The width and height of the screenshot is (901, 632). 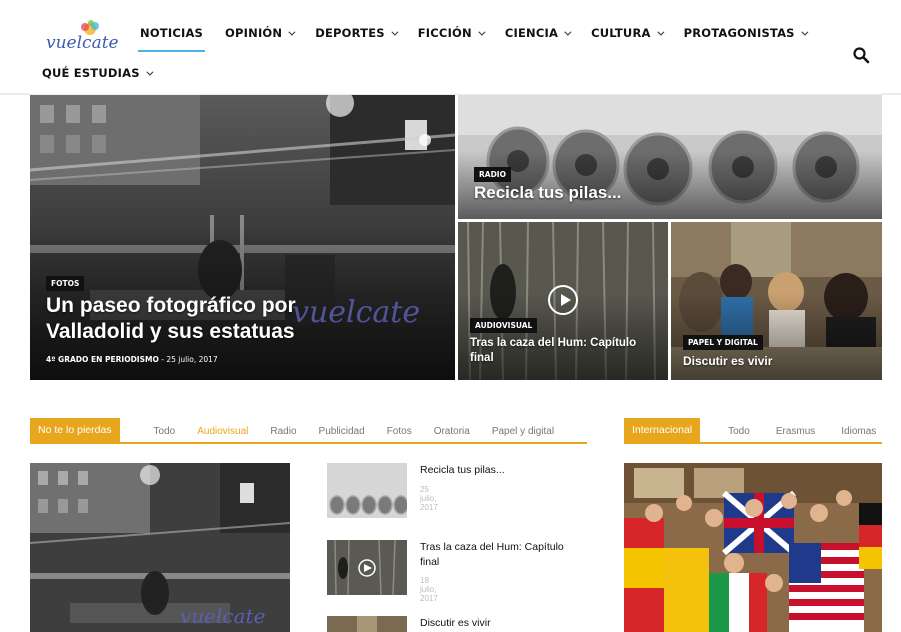 I want to click on list-item-title: Discutir es vivir, so click(x=502, y=623).